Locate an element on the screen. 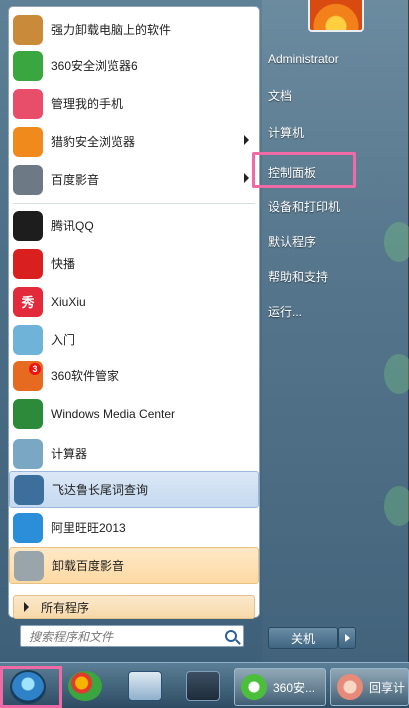 This screenshot has height=708, width=409. calculator-icon is located at coordinates (28, 453).